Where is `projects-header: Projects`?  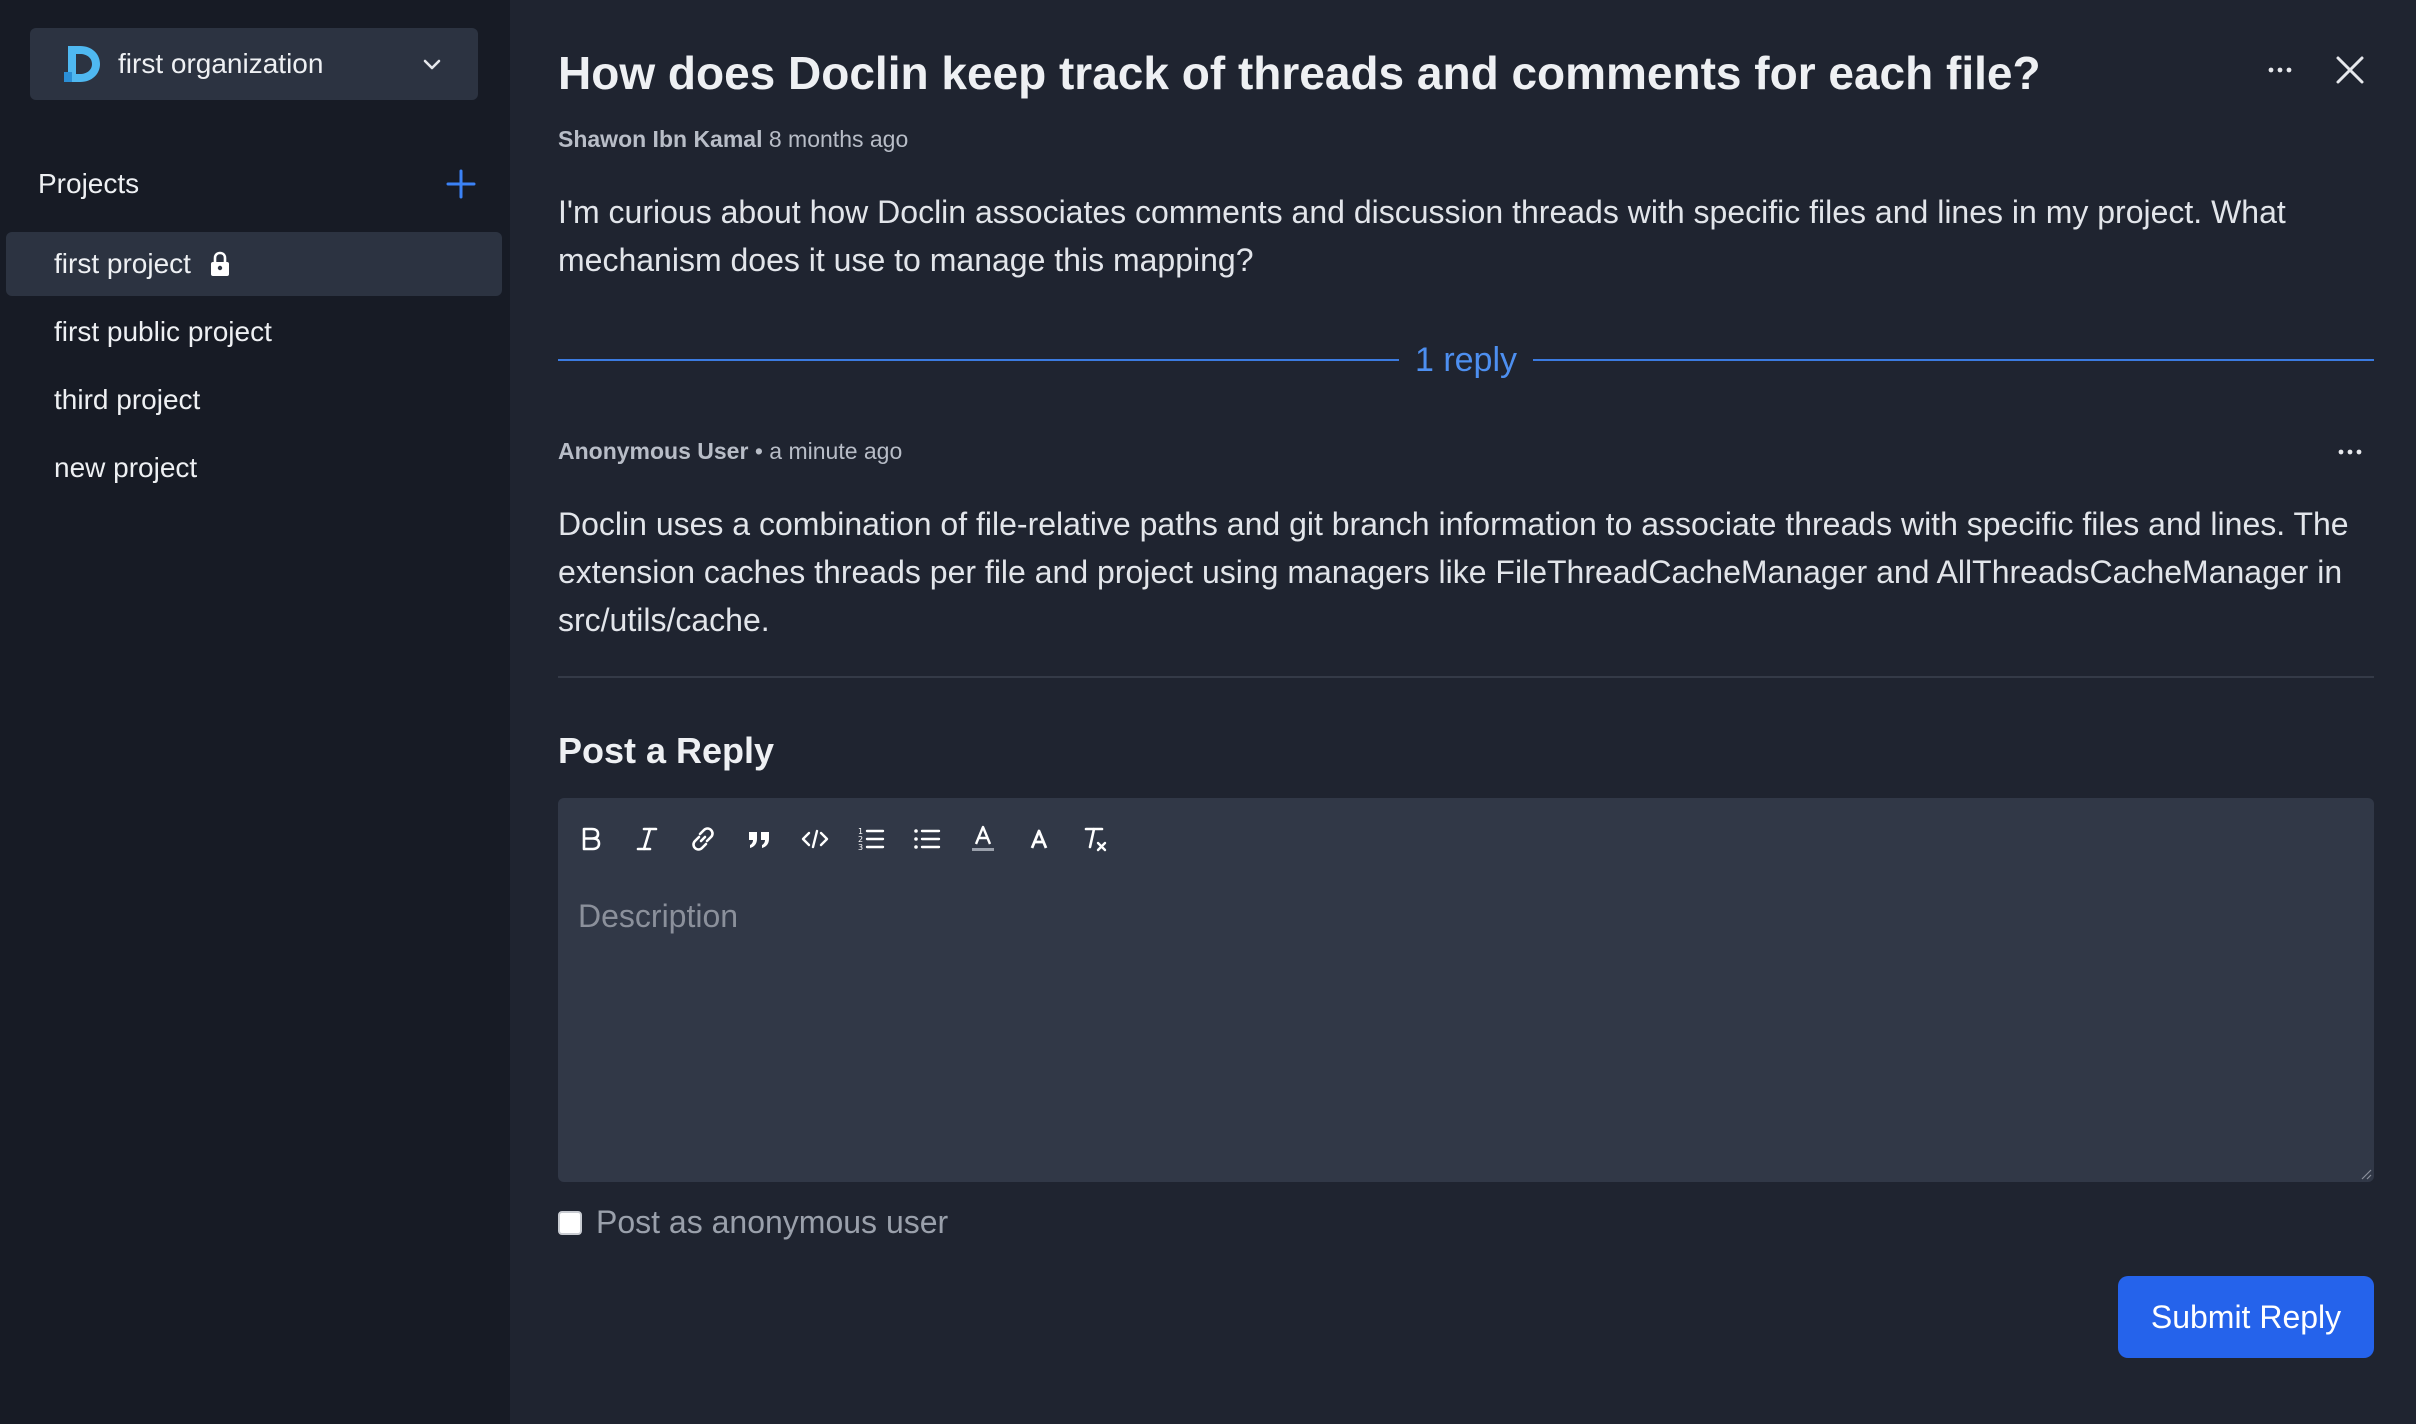 projects-header: Projects is located at coordinates (258, 184).